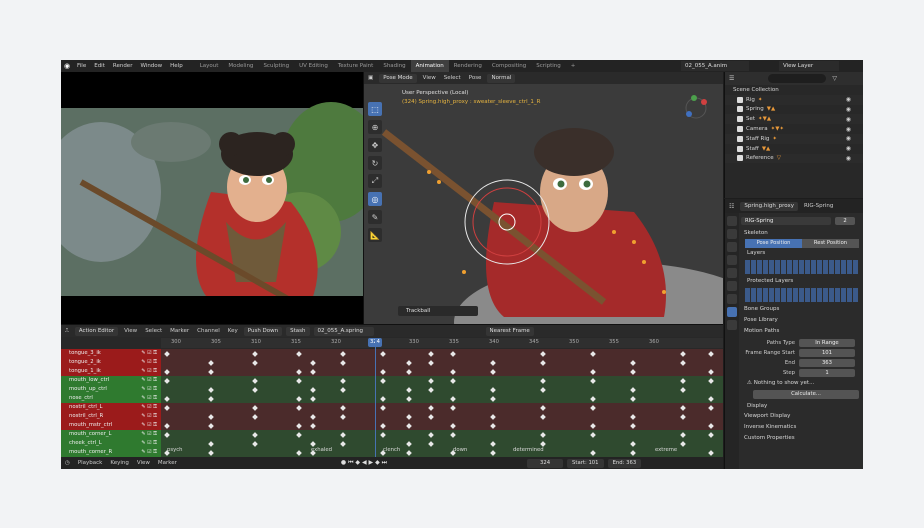  I want to click on tab-uv-editing: UV Editing, so click(313, 66).